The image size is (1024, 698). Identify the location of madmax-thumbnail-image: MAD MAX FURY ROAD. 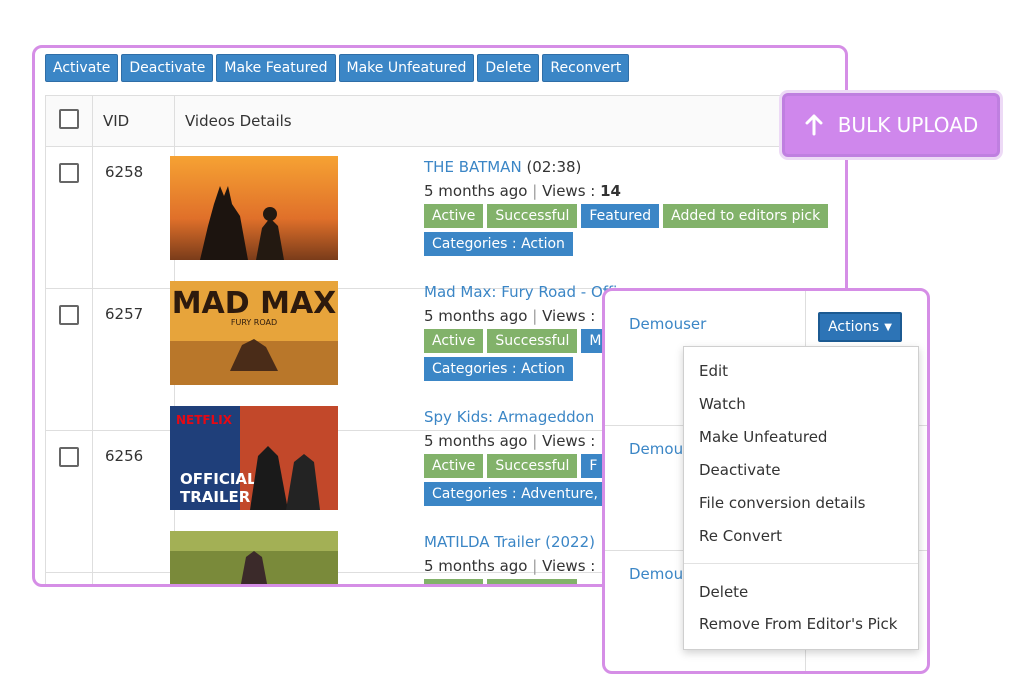
(254, 333).